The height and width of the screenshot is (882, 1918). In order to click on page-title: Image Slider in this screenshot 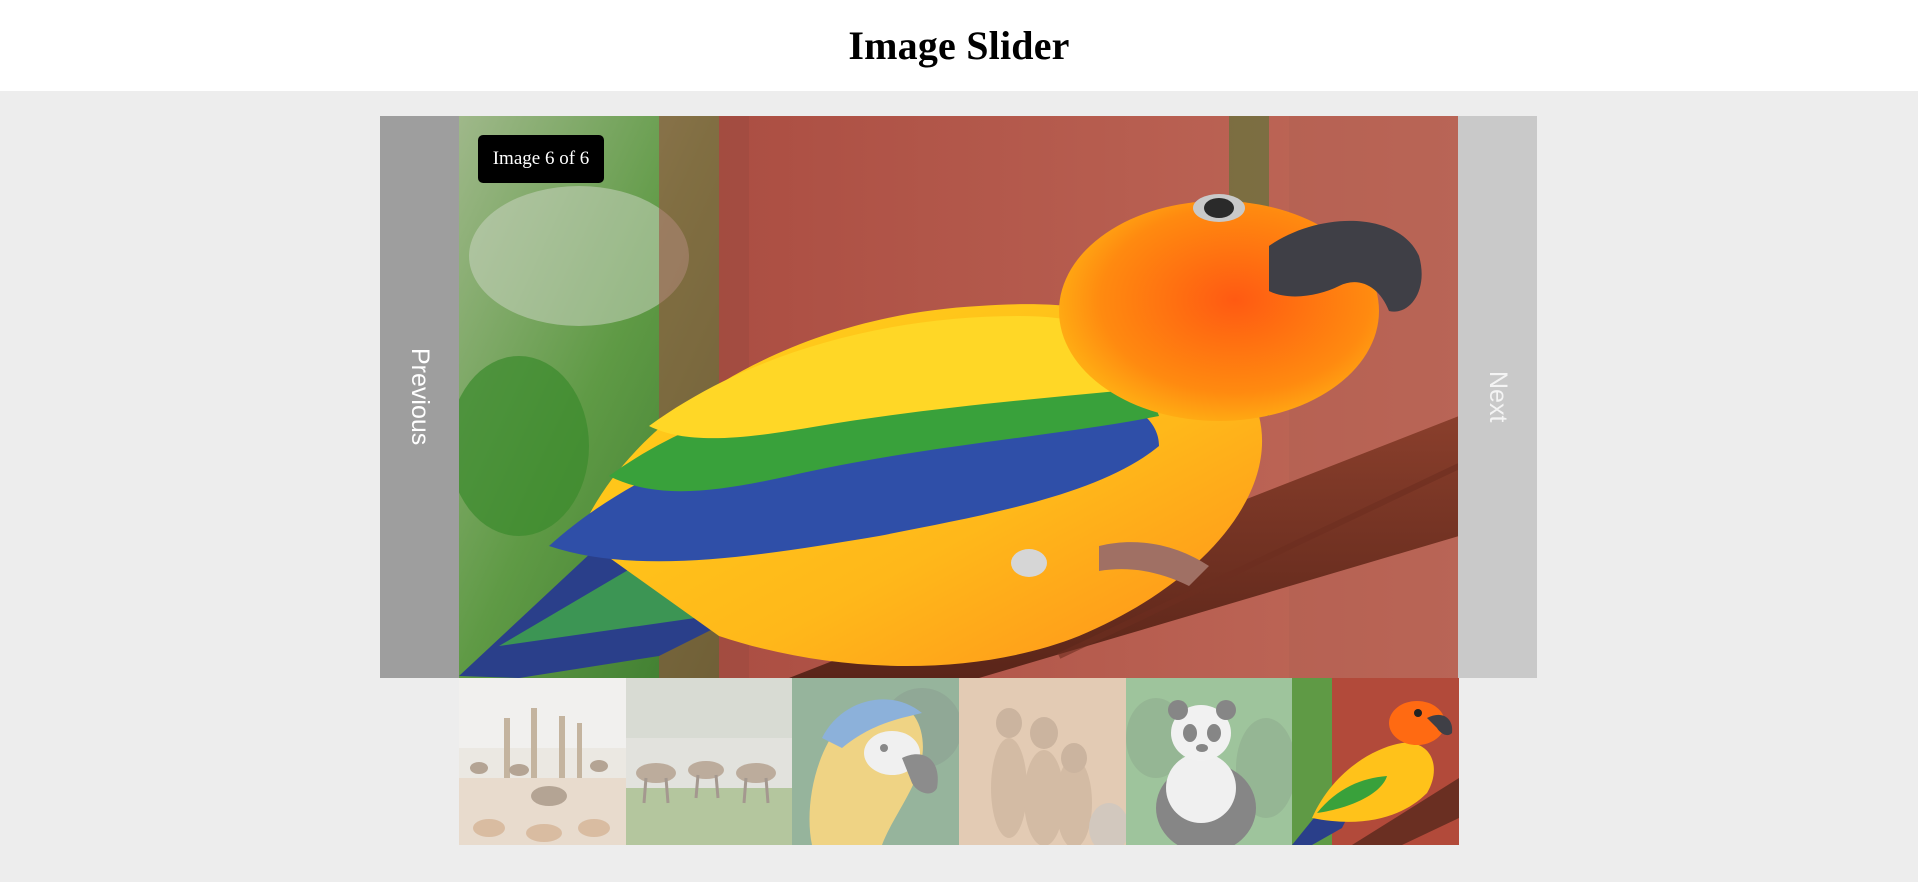, I will do `click(959, 45)`.